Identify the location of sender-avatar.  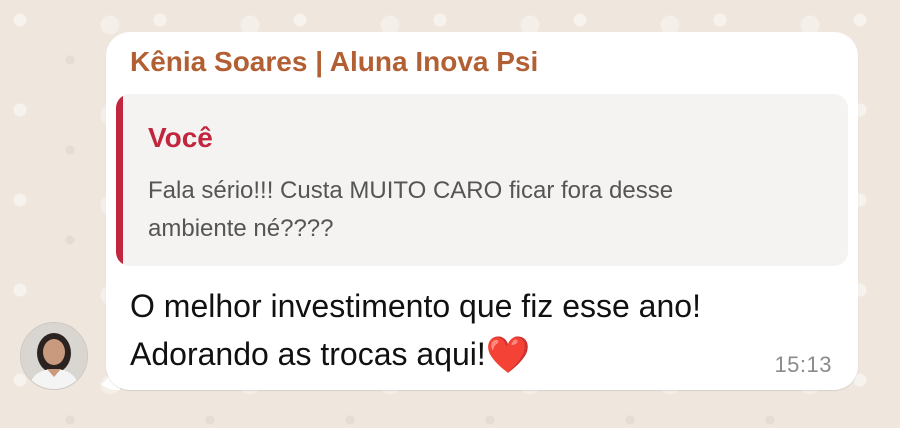
(54, 356).